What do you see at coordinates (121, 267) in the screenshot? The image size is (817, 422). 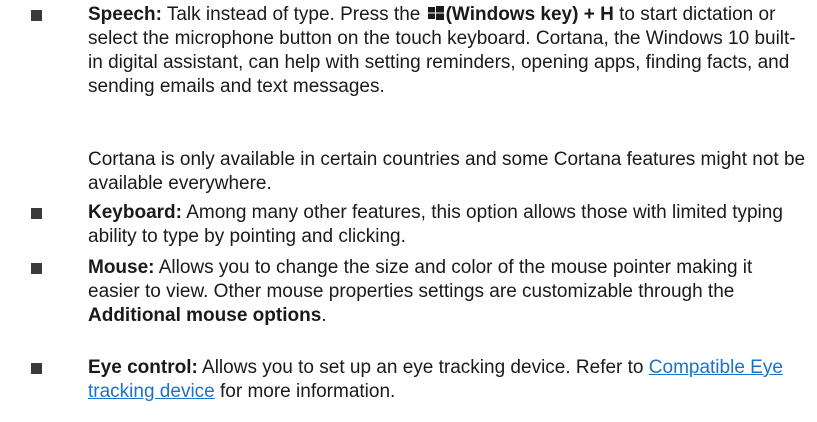 I see `item-term: Mouse:` at bounding box center [121, 267].